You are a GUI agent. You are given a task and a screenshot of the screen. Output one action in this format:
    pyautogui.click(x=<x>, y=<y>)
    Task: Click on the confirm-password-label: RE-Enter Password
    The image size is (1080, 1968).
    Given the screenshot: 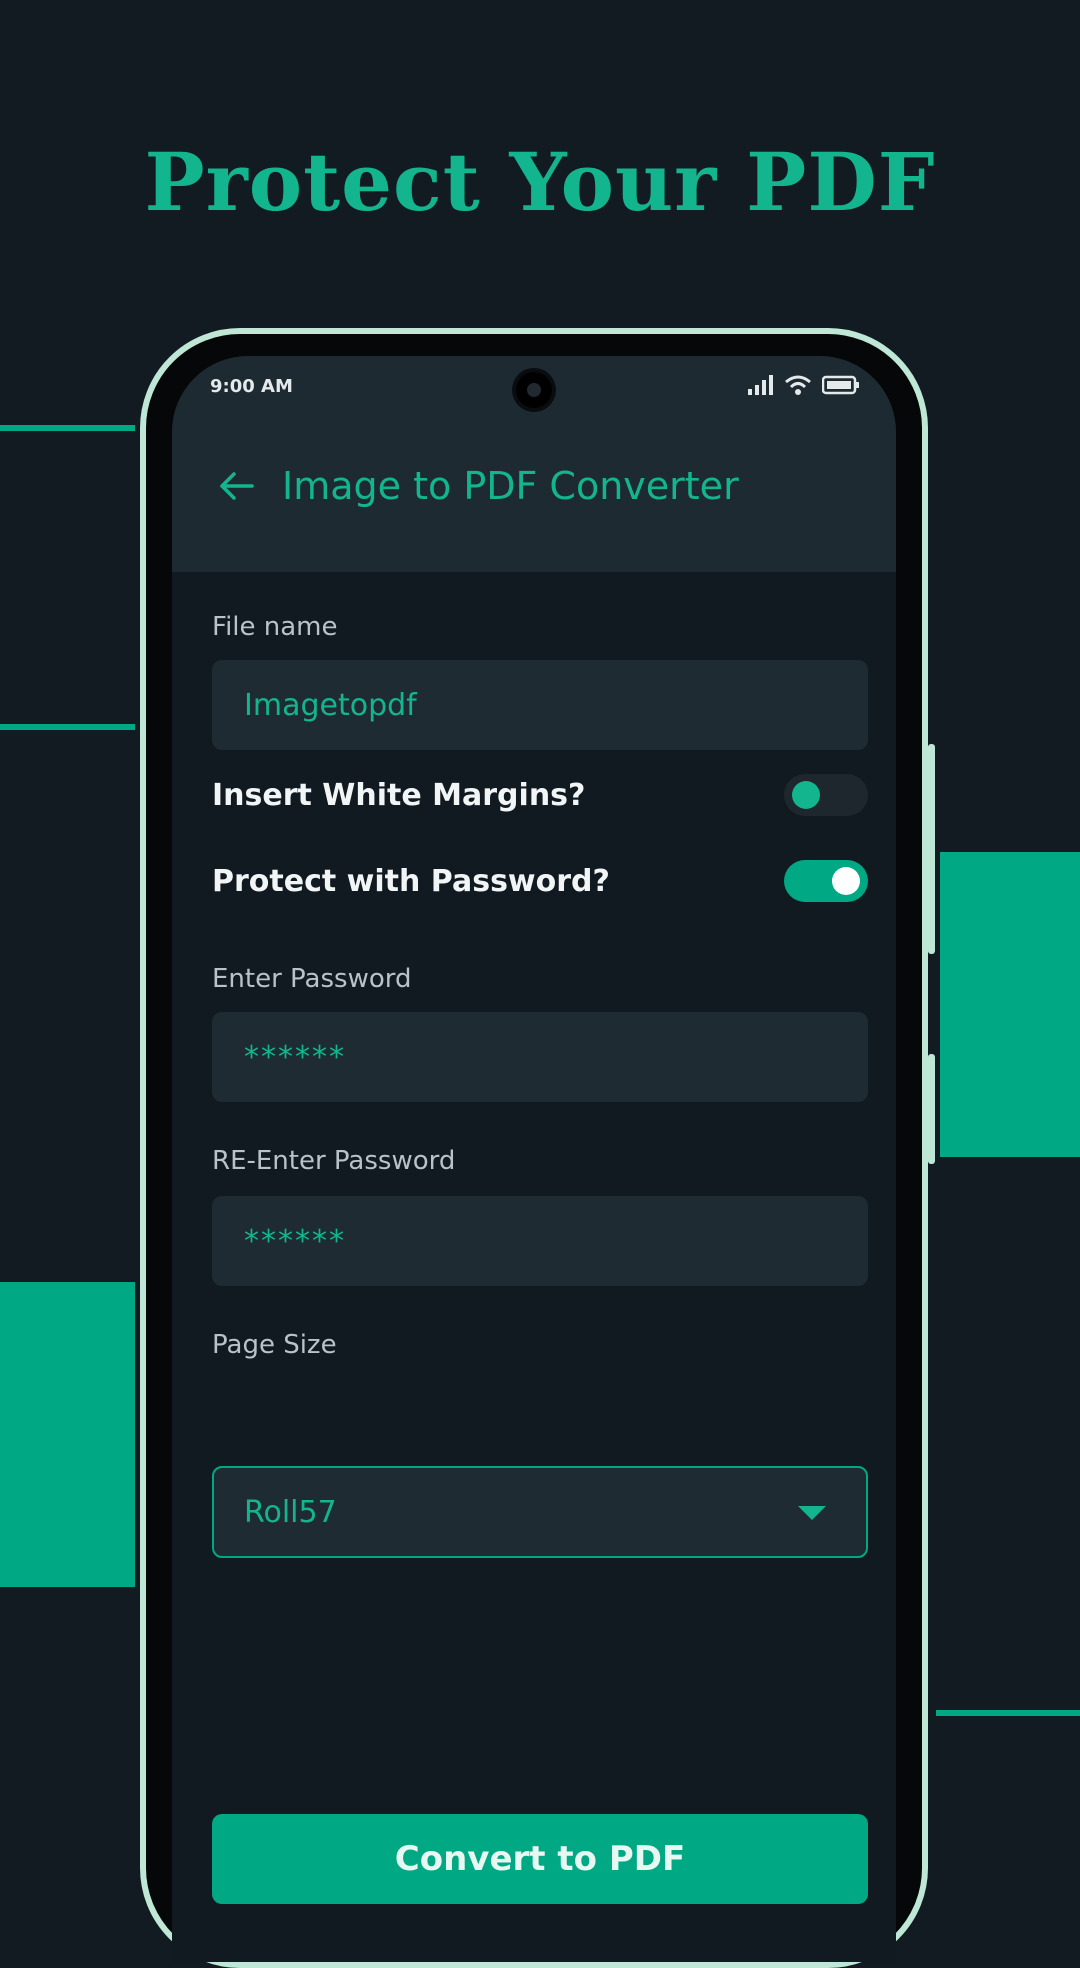 What is the action you would take?
    pyautogui.click(x=334, y=1161)
    